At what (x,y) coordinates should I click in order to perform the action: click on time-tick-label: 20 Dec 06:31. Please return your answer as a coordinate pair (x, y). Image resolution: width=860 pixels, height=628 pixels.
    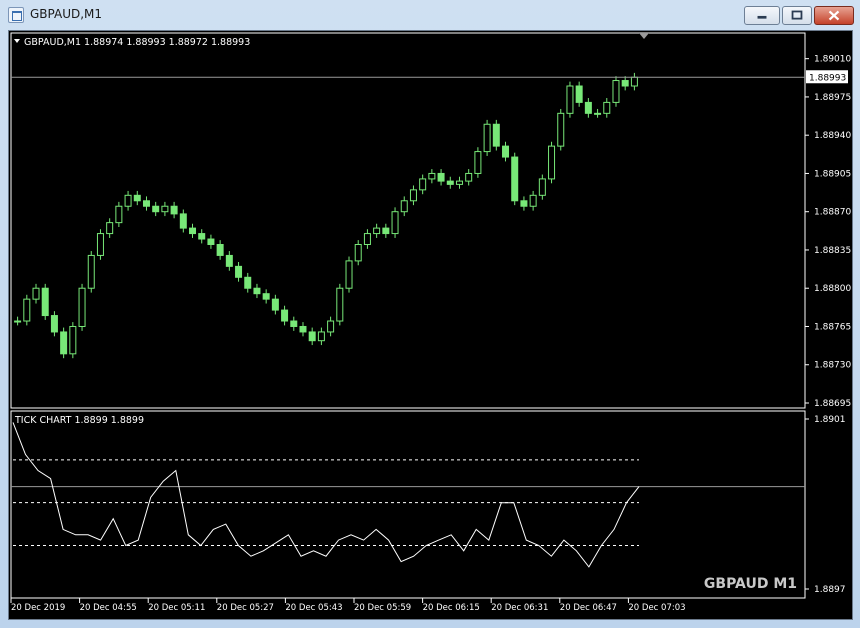
    Looking at the image, I should click on (519, 608).